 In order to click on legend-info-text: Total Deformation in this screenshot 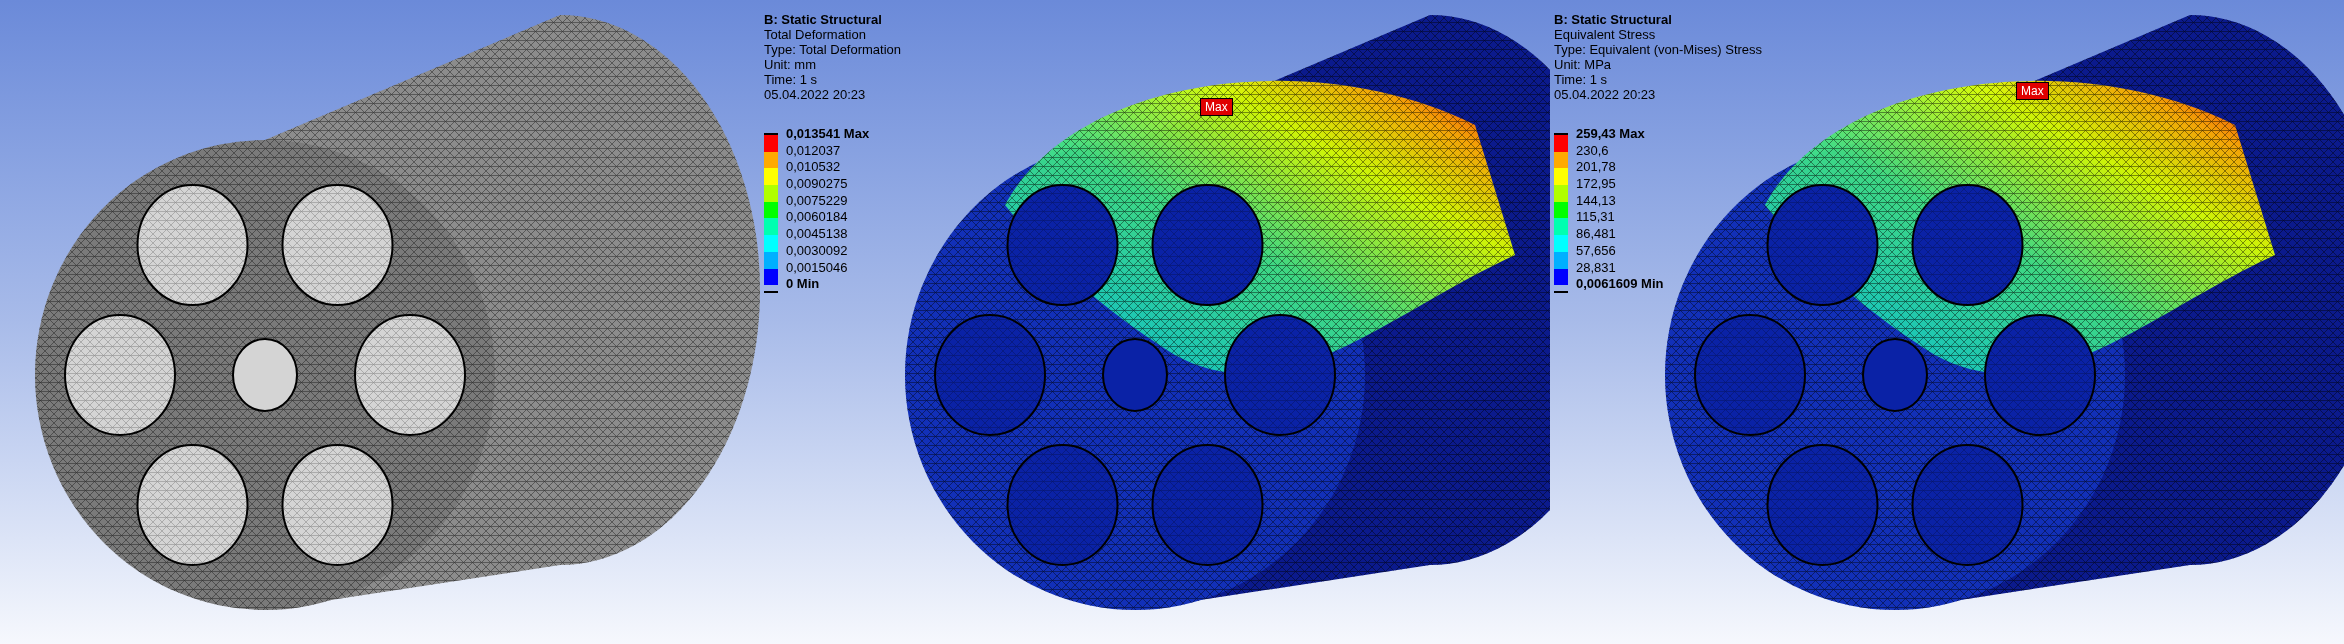, I will do `click(815, 34)`.